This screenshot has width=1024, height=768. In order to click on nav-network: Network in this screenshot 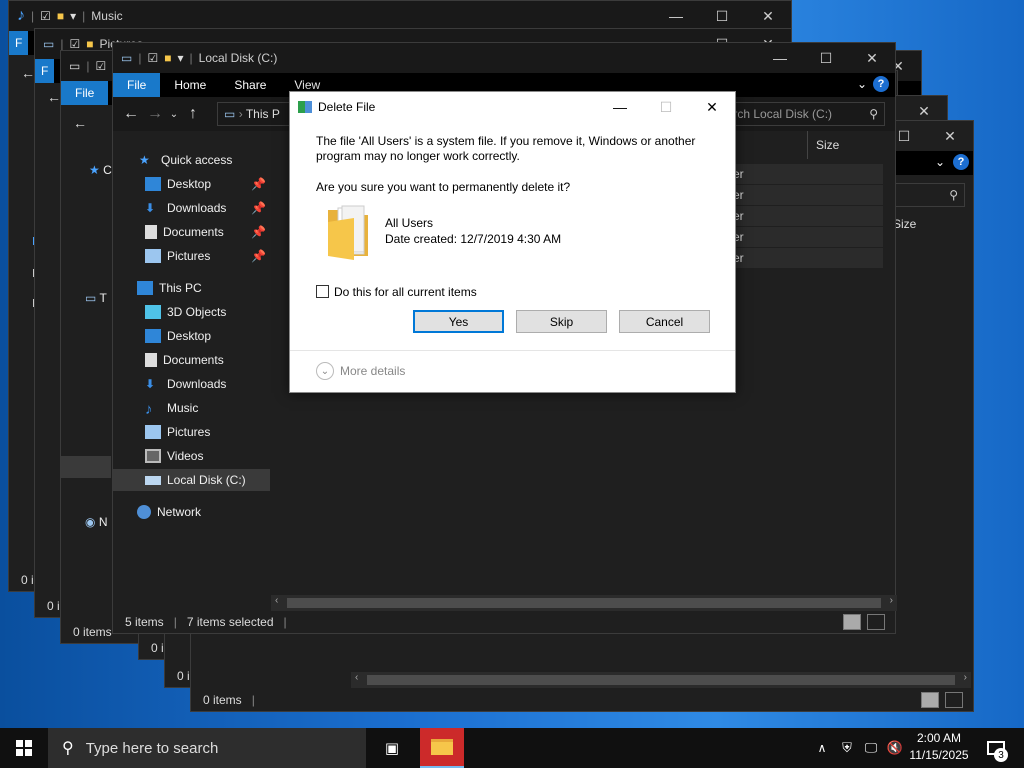, I will do `click(191, 512)`.